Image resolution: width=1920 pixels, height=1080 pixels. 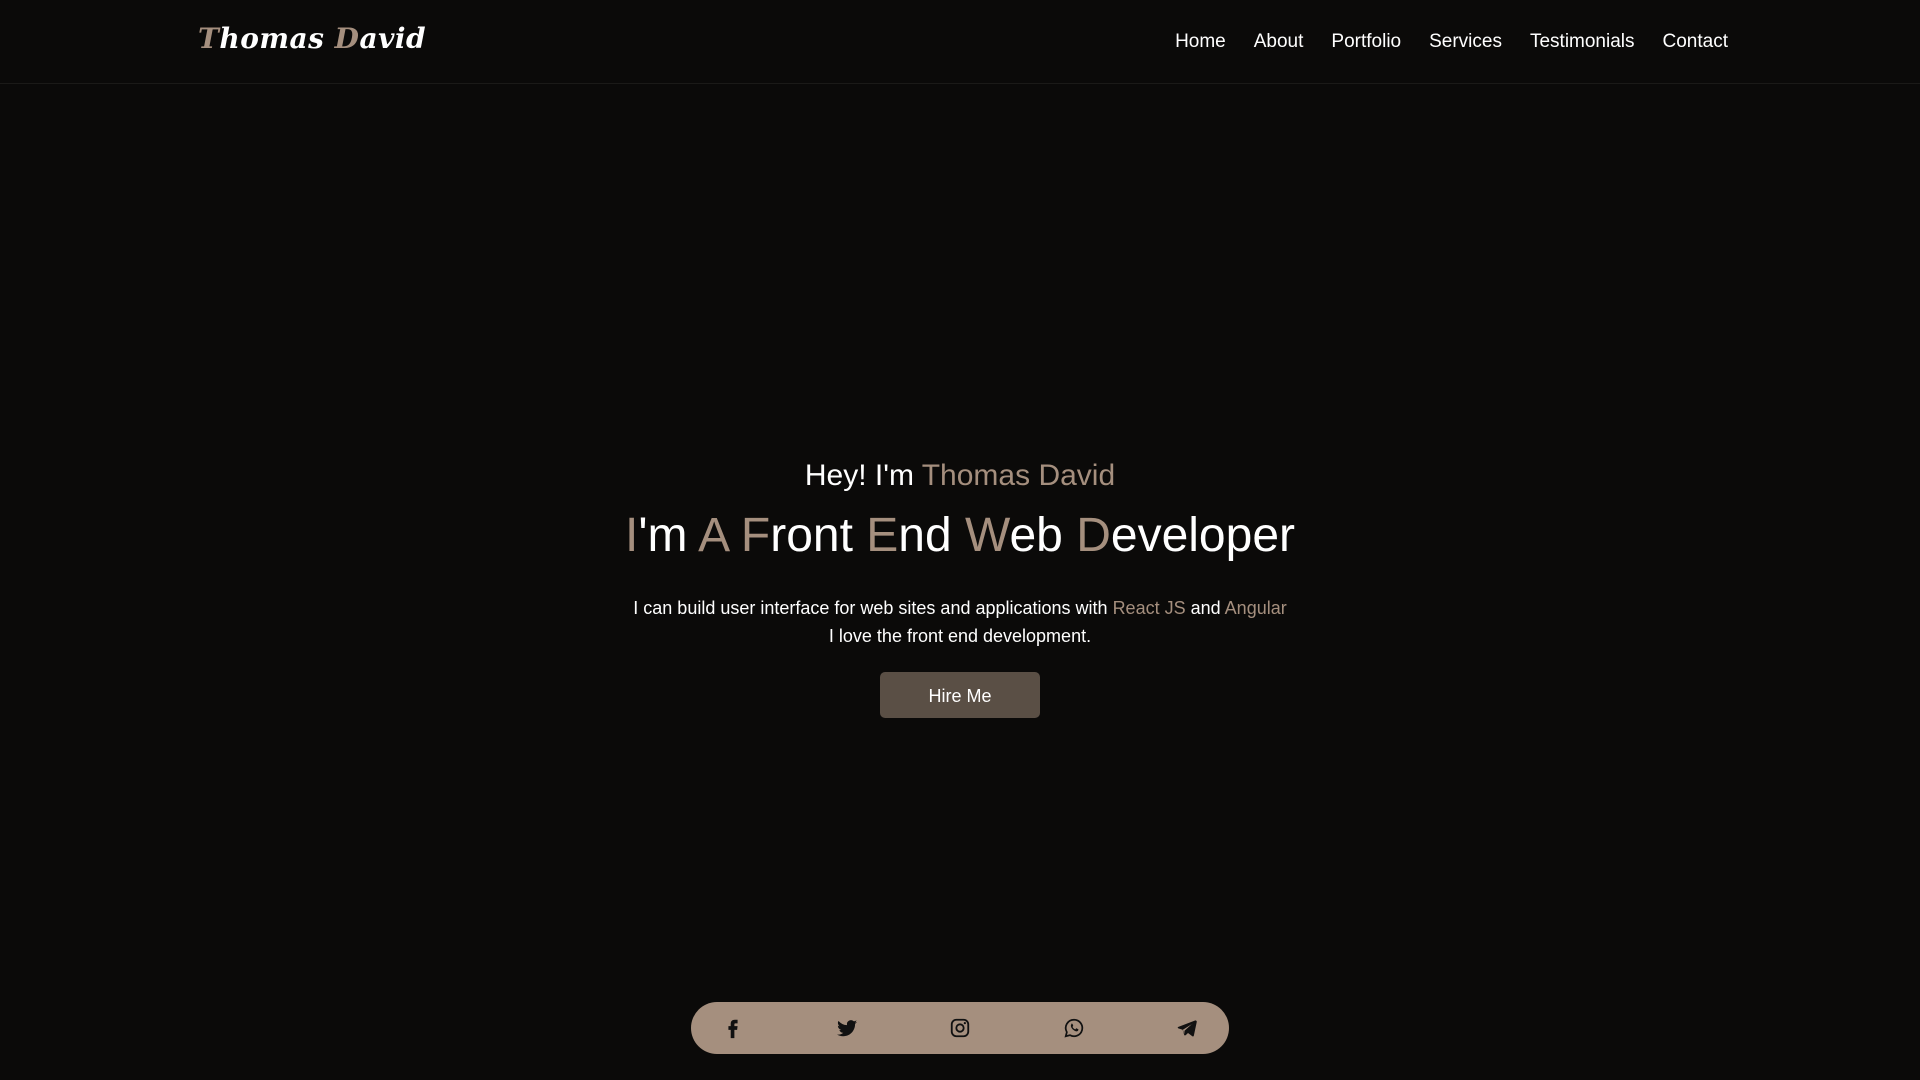 What do you see at coordinates (882, 535) in the screenshot?
I see `role-cap-4: E` at bounding box center [882, 535].